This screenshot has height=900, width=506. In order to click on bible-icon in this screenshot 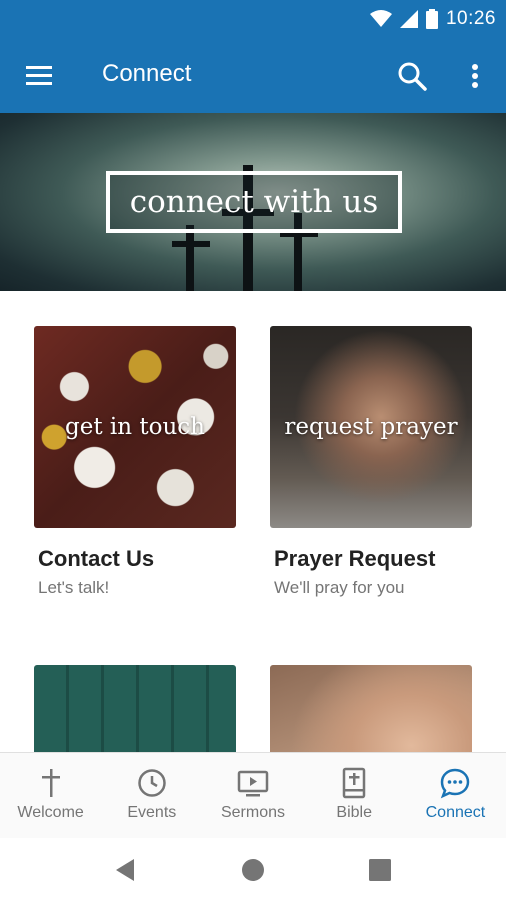, I will do `click(354, 783)`.